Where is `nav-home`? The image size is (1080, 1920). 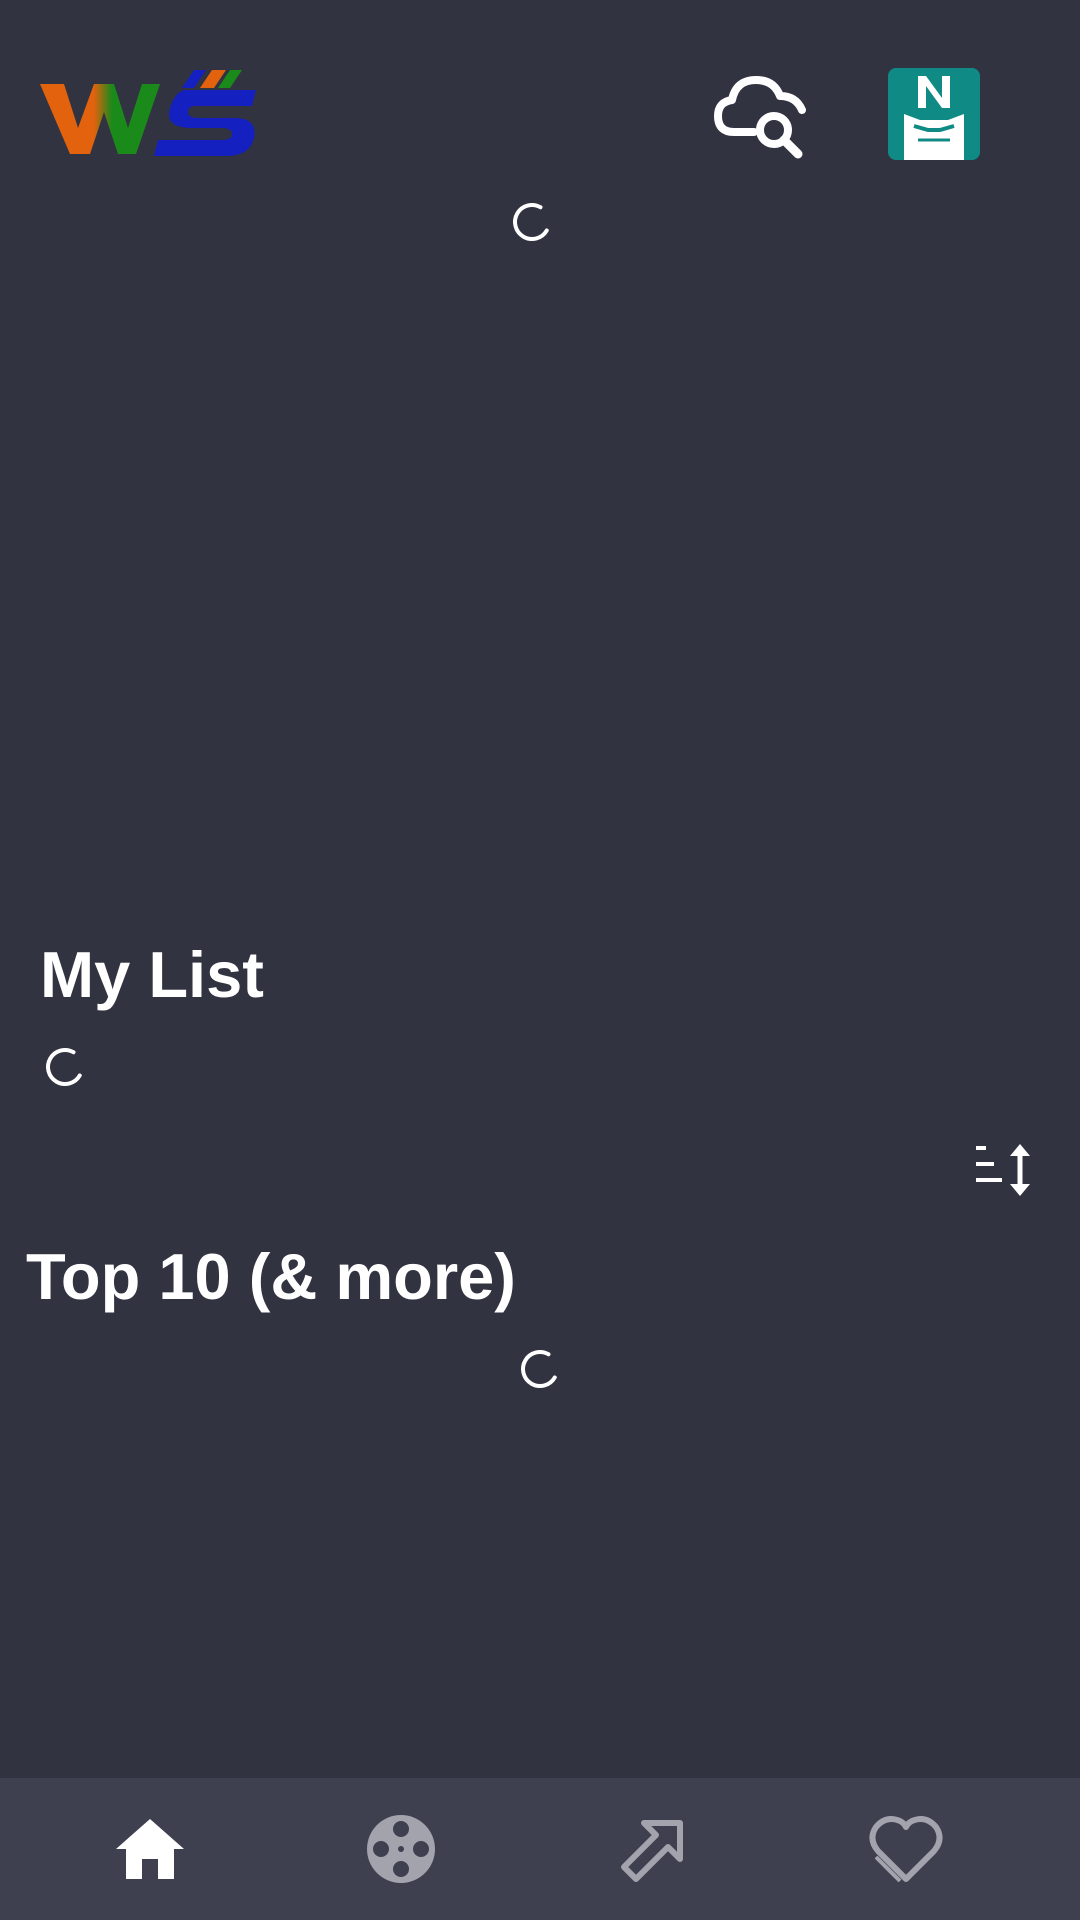
nav-home is located at coordinates (150, 1849).